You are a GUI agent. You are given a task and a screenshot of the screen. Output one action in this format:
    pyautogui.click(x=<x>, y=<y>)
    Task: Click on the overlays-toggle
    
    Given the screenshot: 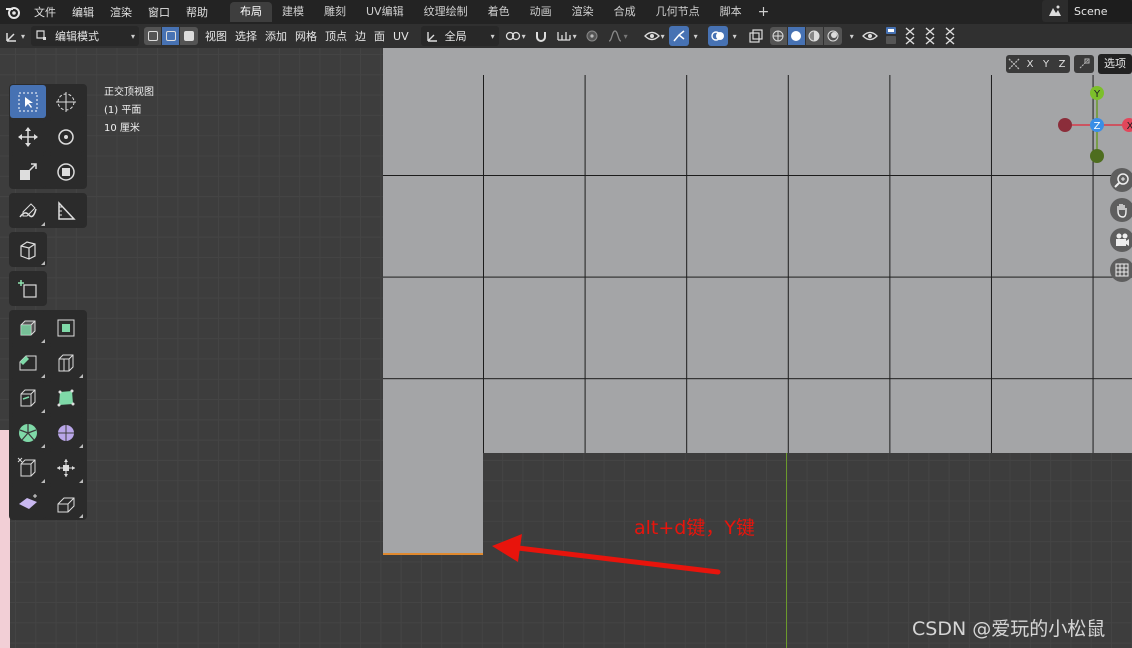 What is the action you would take?
    pyautogui.click(x=717, y=36)
    